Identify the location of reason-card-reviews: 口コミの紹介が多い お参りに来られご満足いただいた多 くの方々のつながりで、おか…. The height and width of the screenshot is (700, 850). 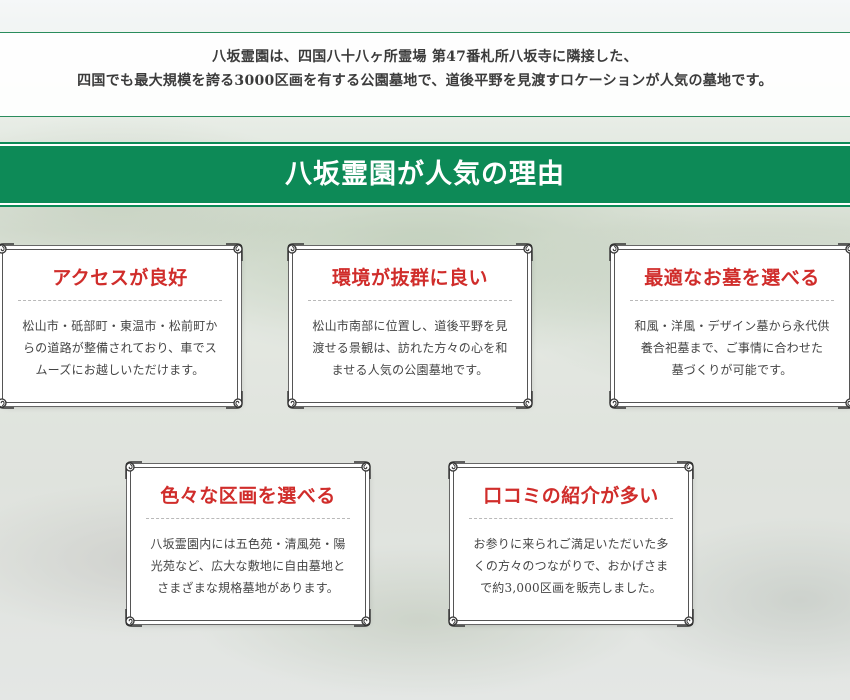
(571, 544).